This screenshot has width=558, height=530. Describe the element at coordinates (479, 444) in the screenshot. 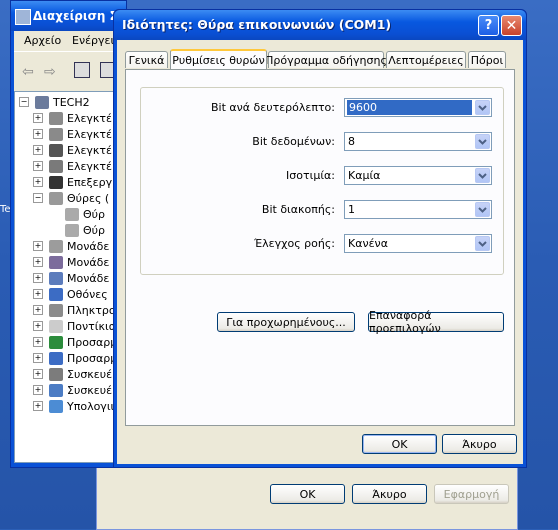

I see `cancel-button: Άκυρο` at that location.